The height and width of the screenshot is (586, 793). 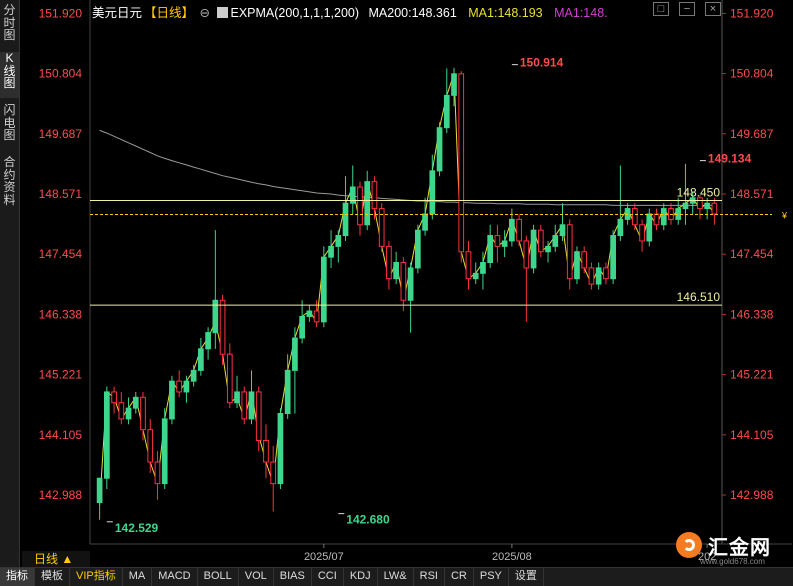 What do you see at coordinates (138, 577) in the screenshot?
I see `tab-ma: MA` at bounding box center [138, 577].